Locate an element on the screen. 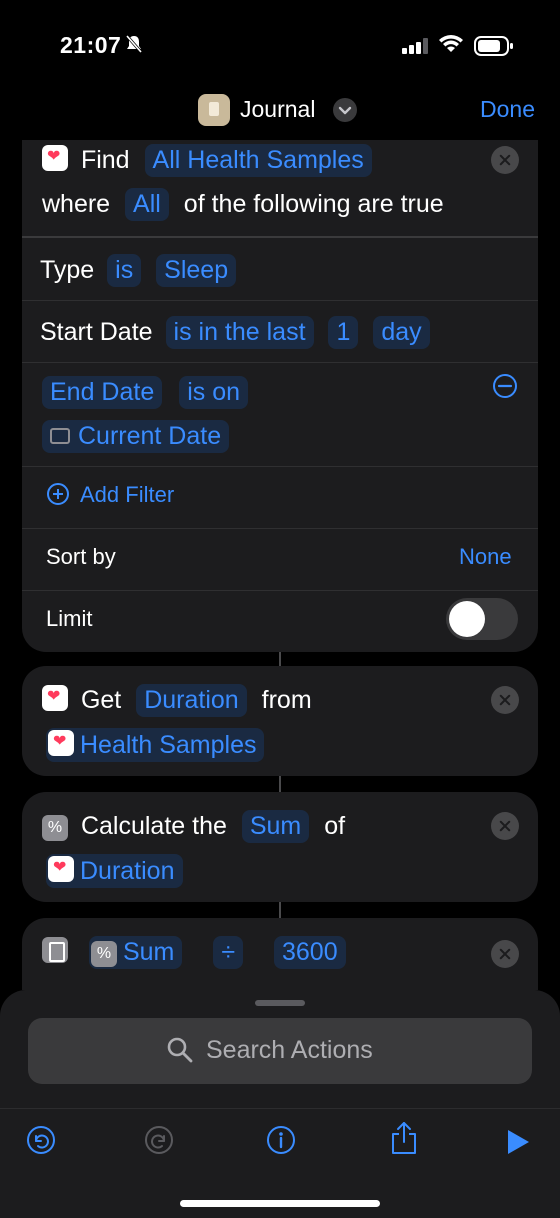 Image resolution: width=560 pixels, height=1218 pixels. calculate-label: Calculate the is located at coordinates (153, 826).